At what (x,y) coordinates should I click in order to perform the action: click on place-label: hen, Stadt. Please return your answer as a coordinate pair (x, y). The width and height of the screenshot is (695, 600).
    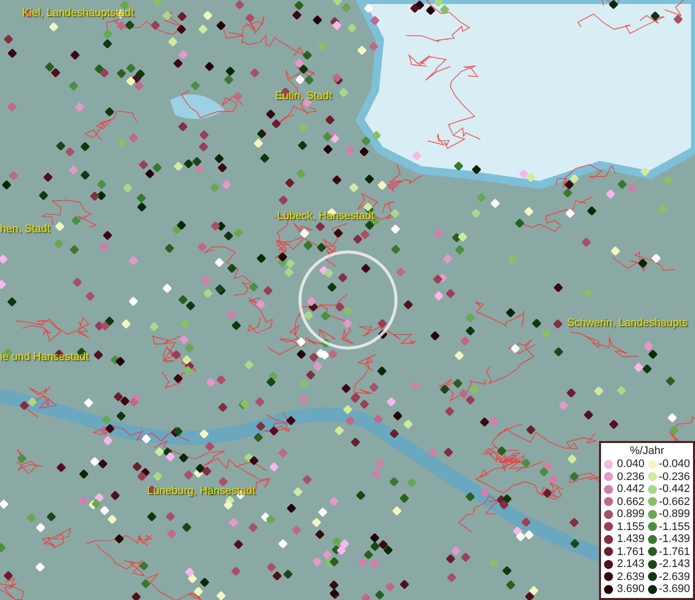
    Looking at the image, I should click on (25, 229).